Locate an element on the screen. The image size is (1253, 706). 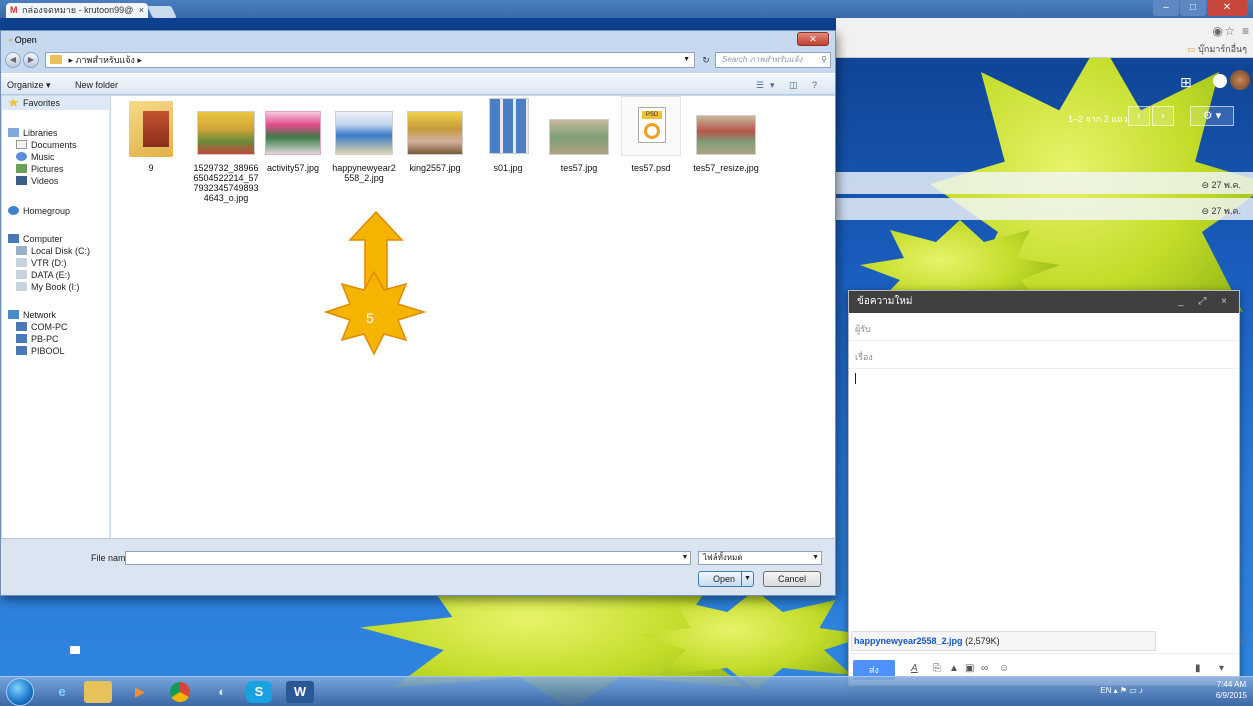
settings-gear-button: ⚙ ▾ is located at coordinates (1212, 116).